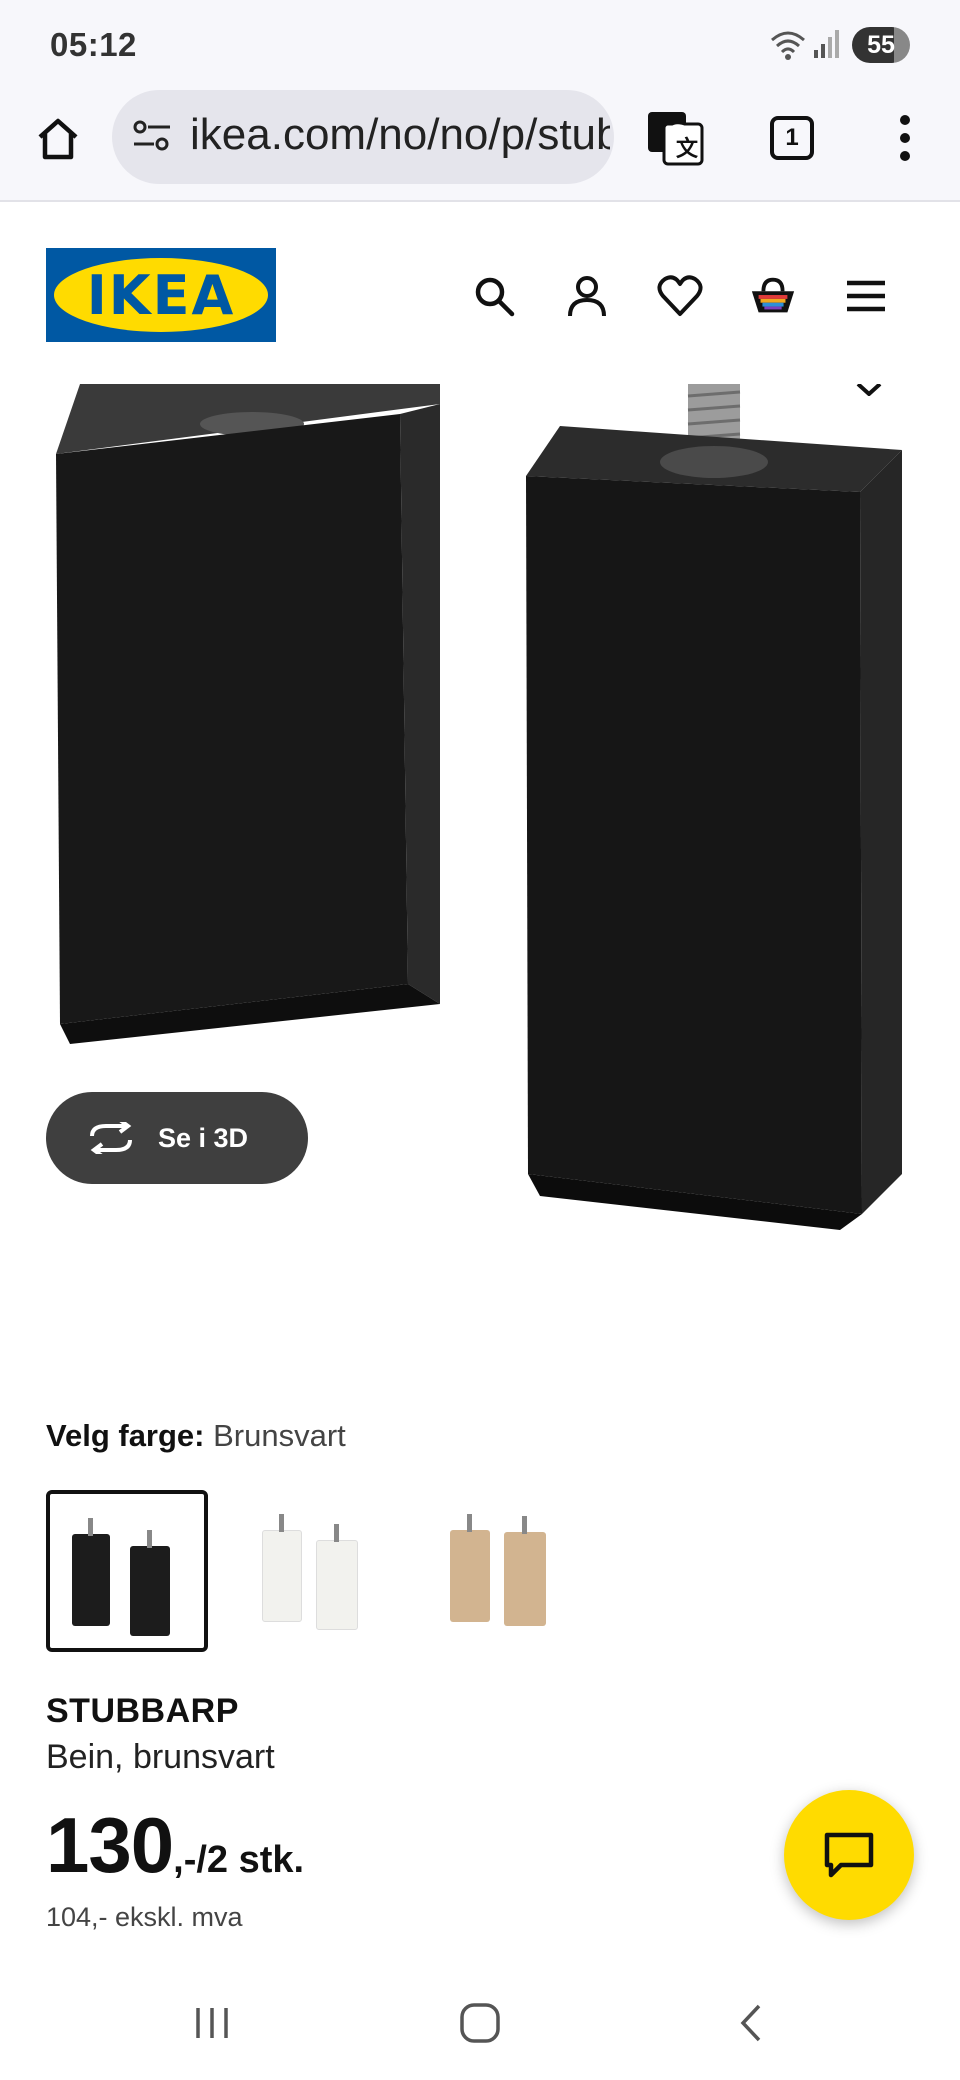 This screenshot has height=2080, width=960. I want to click on system-home-button, so click(480, 2023).